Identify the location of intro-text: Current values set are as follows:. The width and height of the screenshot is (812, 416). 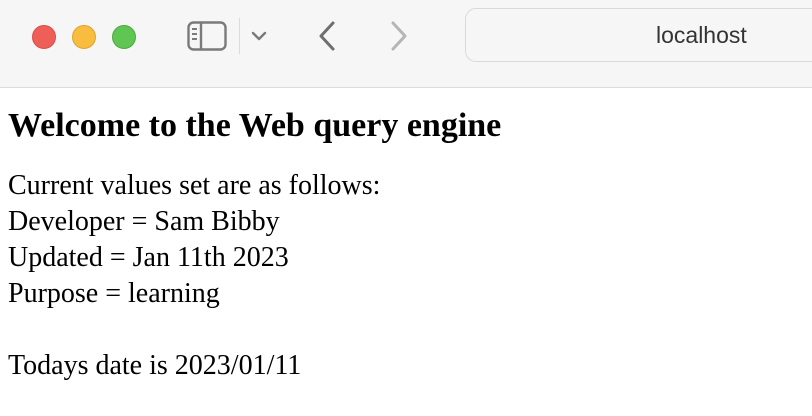
(194, 185).